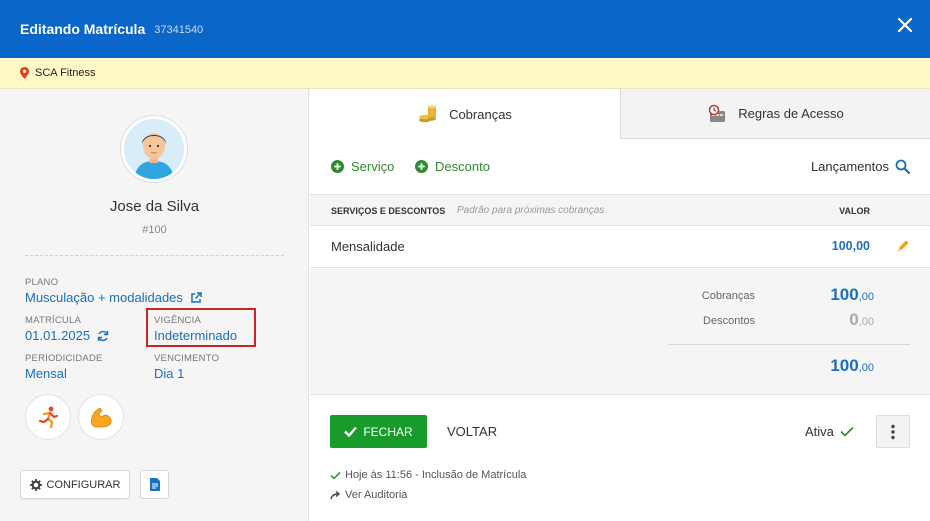  I want to click on charges-label: Cobranças, so click(728, 296).